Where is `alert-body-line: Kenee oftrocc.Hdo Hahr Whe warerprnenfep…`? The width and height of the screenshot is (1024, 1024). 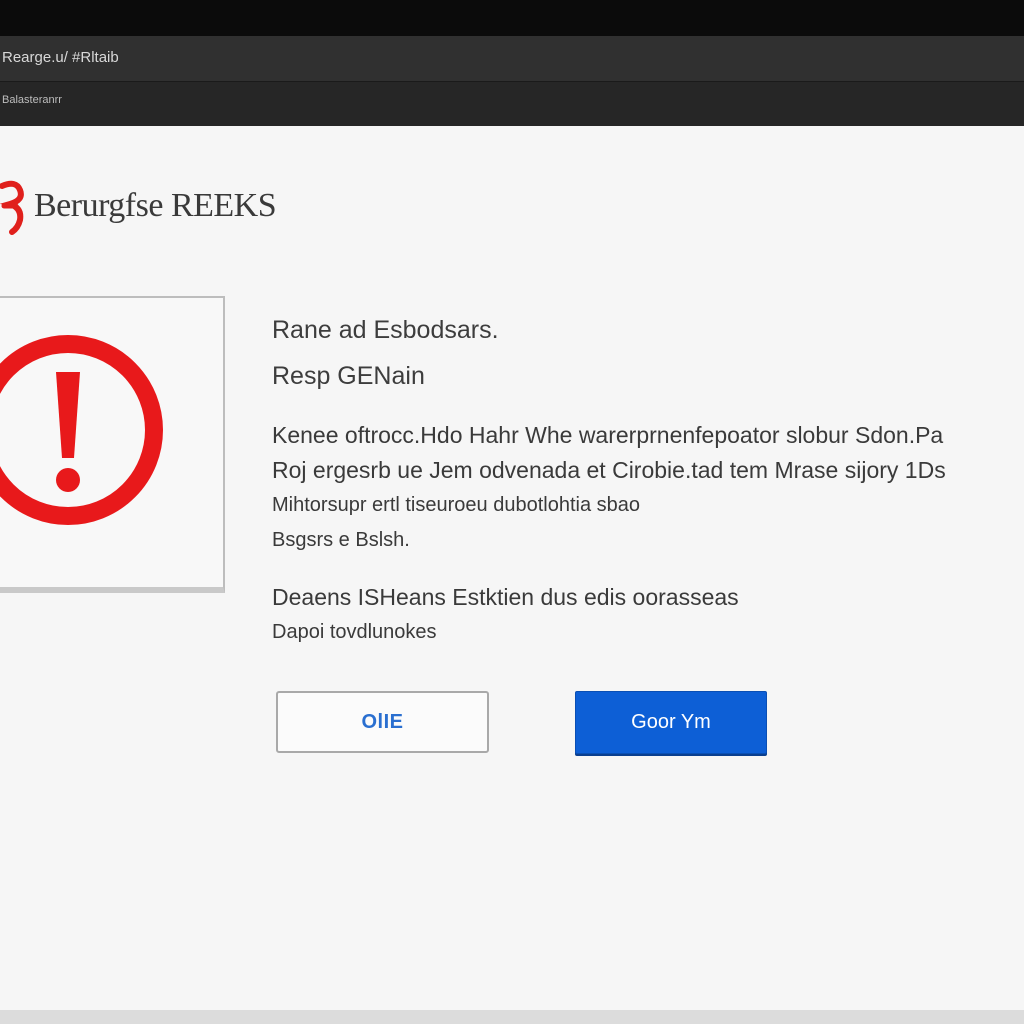 alert-body-line: Kenee oftrocc.Hdo Hahr Whe warerprnenfep… is located at coordinates (608, 435).